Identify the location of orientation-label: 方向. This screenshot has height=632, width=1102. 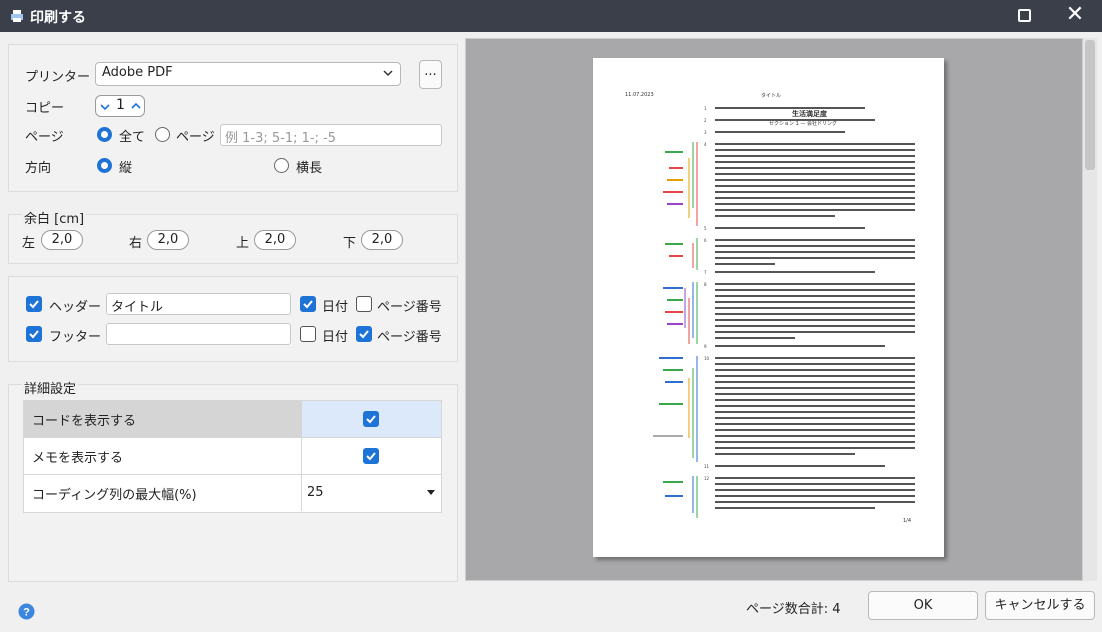
(38, 168).